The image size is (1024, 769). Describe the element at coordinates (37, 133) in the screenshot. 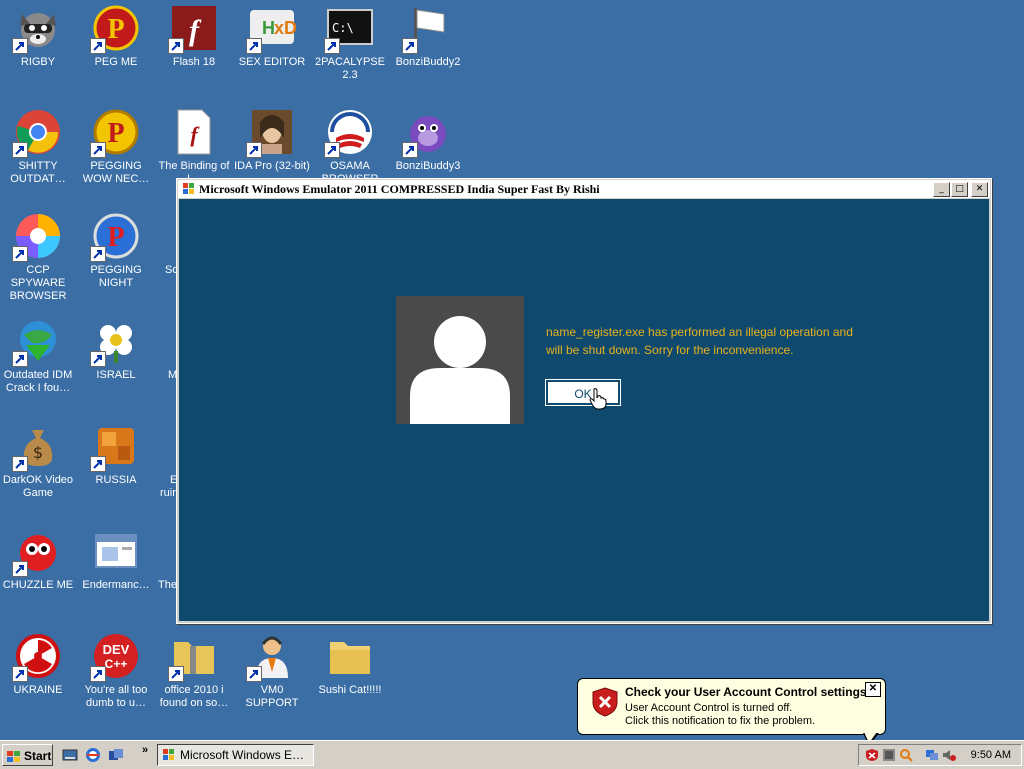

I see `chrome-icon` at that location.